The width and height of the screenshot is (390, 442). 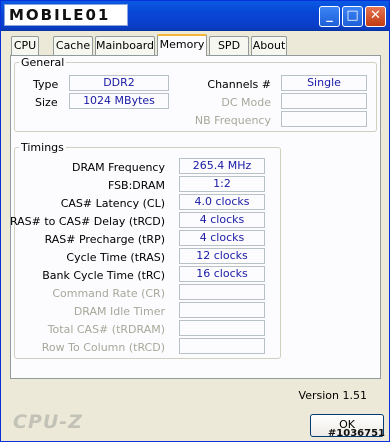 What do you see at coordinates (115, 257) in the screenshot?
I see `timing-label: Cycle Time (tRAS)` at bounding box center [115, 257].